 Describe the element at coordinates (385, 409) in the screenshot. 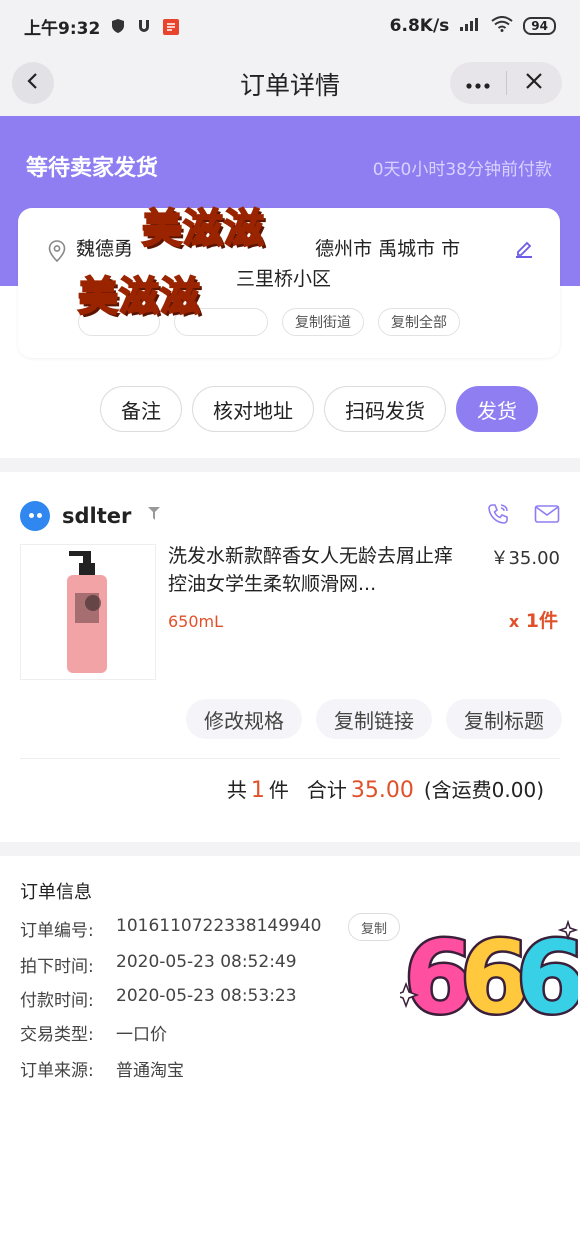

I see `scan-ship-button: 扫码发货` at that location.